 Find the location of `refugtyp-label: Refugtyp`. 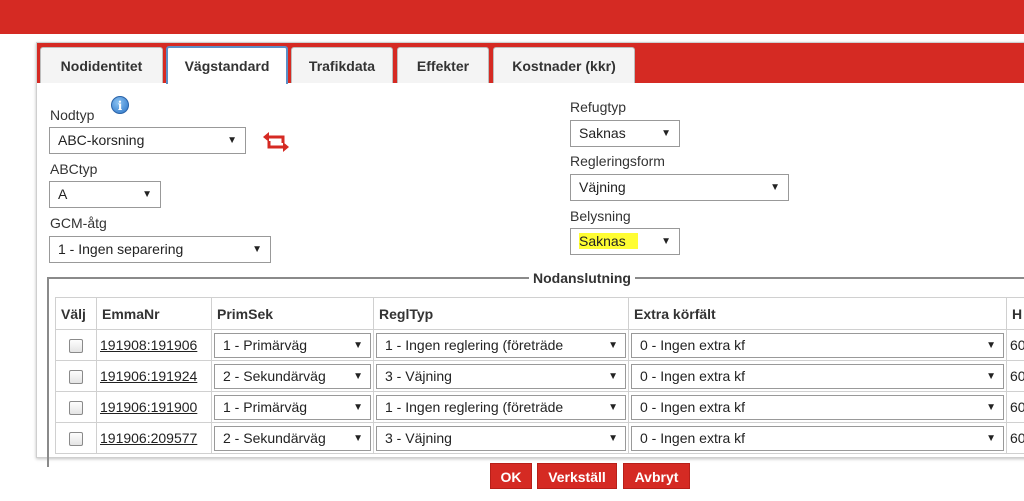

refugtyp-label: Refugtyp is located at coordinates (598, 107).